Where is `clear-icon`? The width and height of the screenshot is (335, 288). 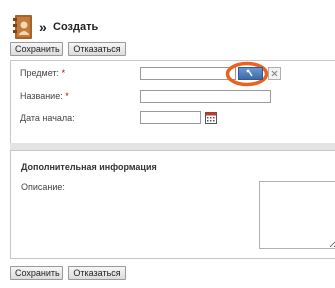
clear-icon is located at coordinates (274, 73).